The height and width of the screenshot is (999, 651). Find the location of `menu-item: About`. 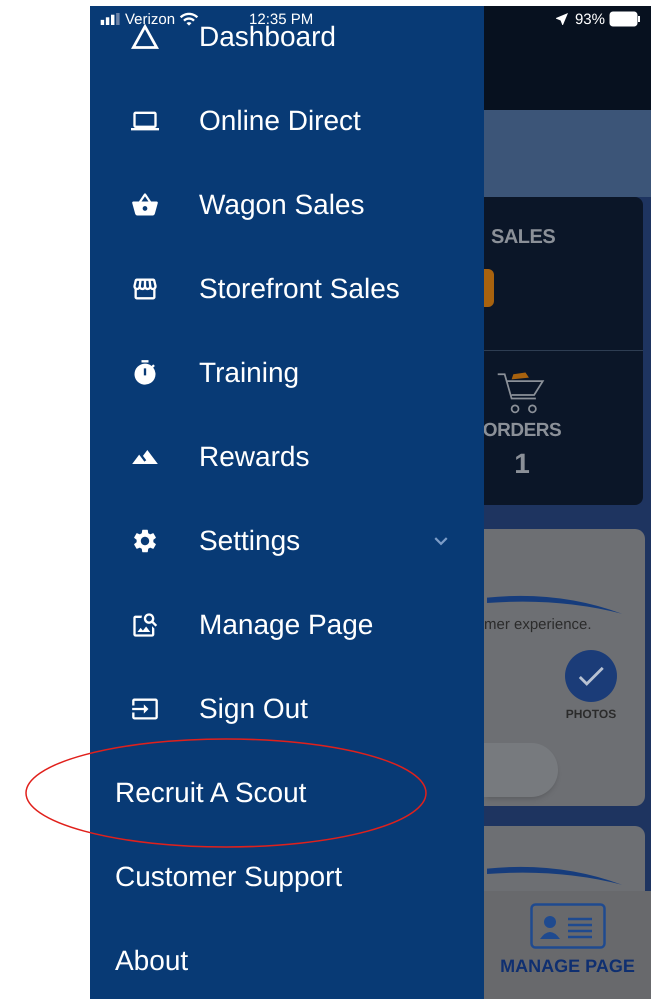

menu-item: About is located at coordinates (151, 961).